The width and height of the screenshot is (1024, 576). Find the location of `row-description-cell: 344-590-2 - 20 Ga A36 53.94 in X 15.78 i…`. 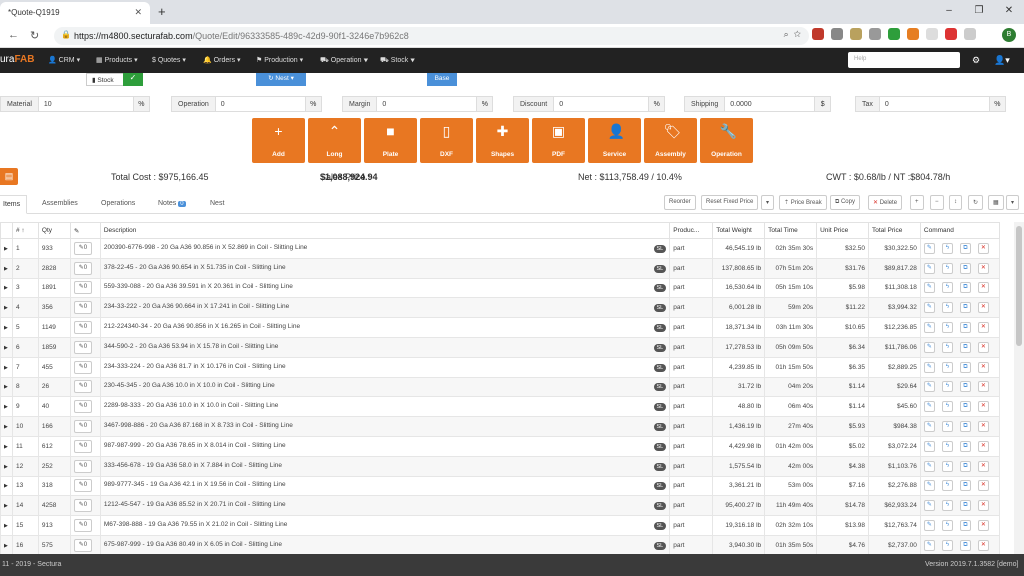

row-description-cell: 344-590-2 - 20 Ga A36 53.94 in X 15.78 i… is located at coordinates (385, 347).